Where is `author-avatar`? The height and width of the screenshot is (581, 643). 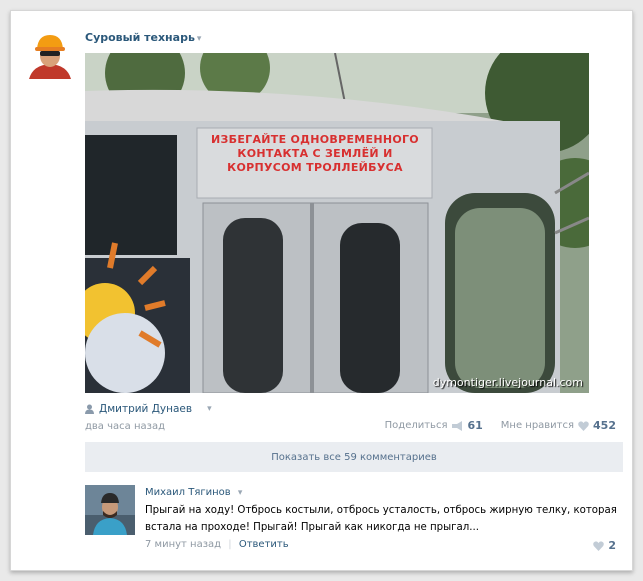
author-avatar is located at coordinates (50, 54).